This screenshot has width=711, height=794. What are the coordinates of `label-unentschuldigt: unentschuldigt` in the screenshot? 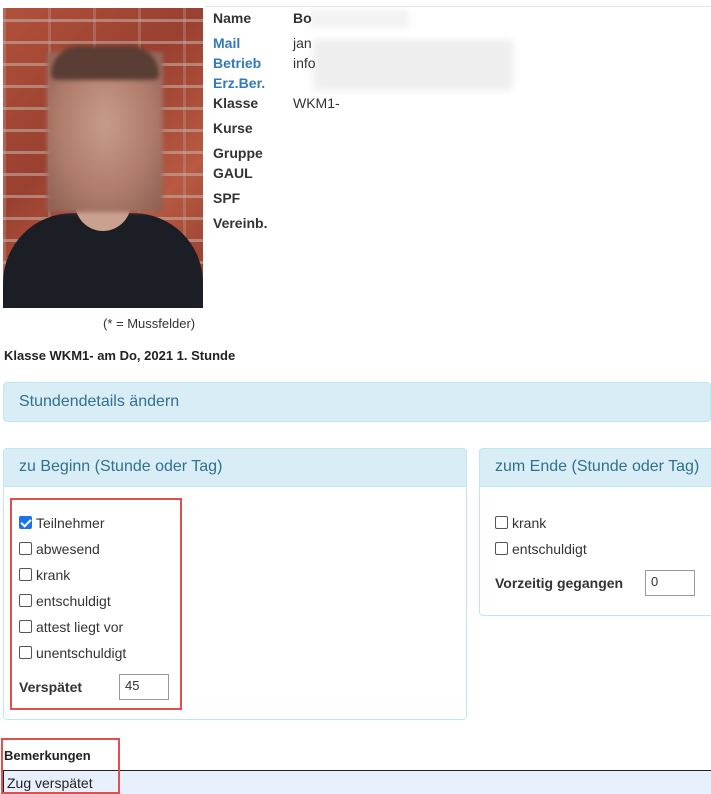 It's located at (81, 653).